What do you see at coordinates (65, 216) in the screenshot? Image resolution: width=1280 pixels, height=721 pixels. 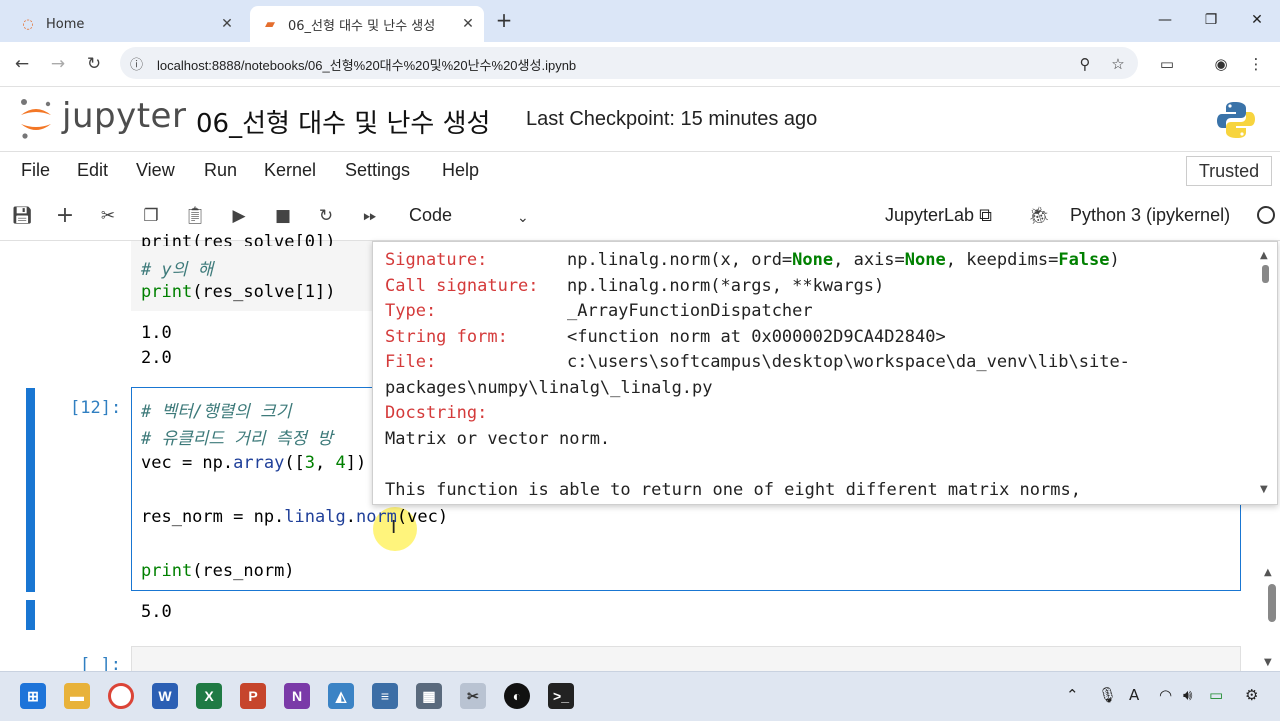 I see `insert-cell-icon: +` at bounding box center [65, 216].